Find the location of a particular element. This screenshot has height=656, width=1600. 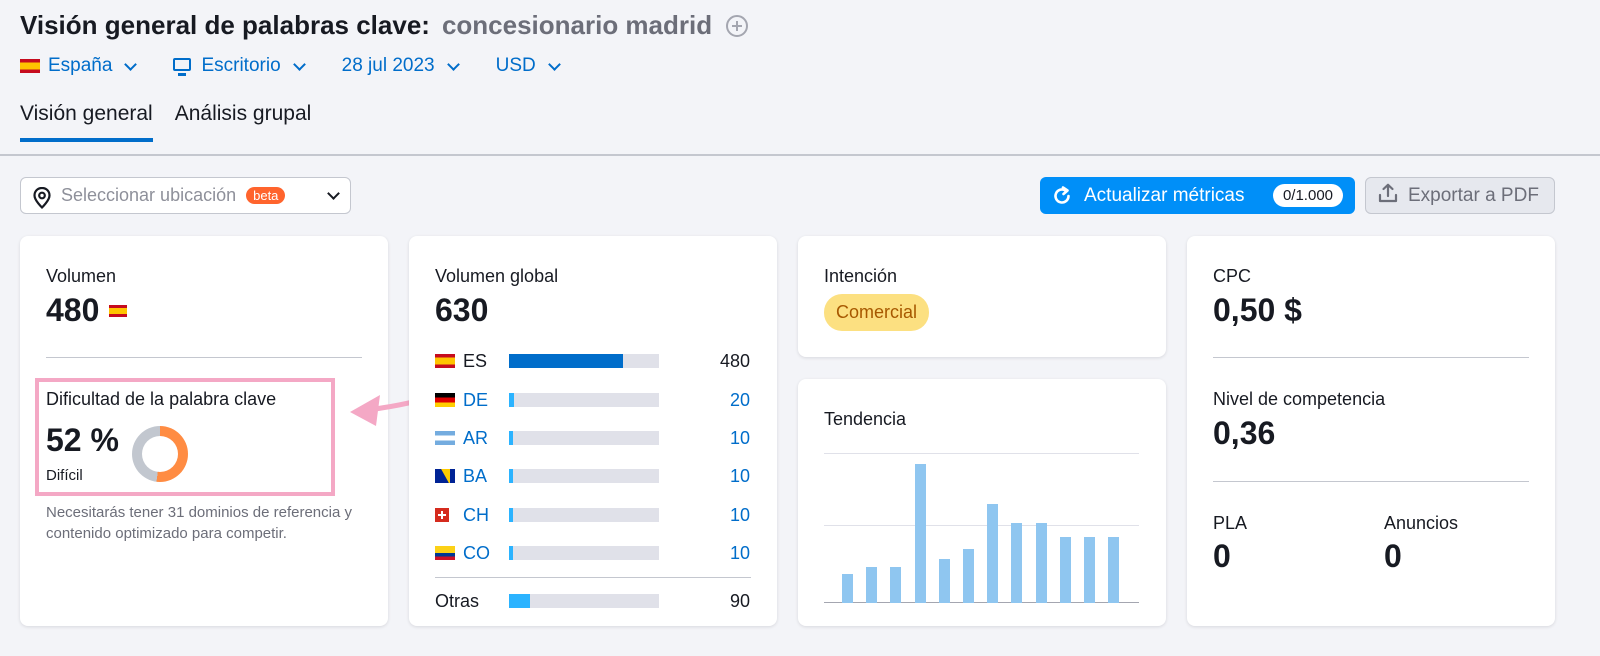

intent-badge: Comercial is located at coordinates (877, 312).